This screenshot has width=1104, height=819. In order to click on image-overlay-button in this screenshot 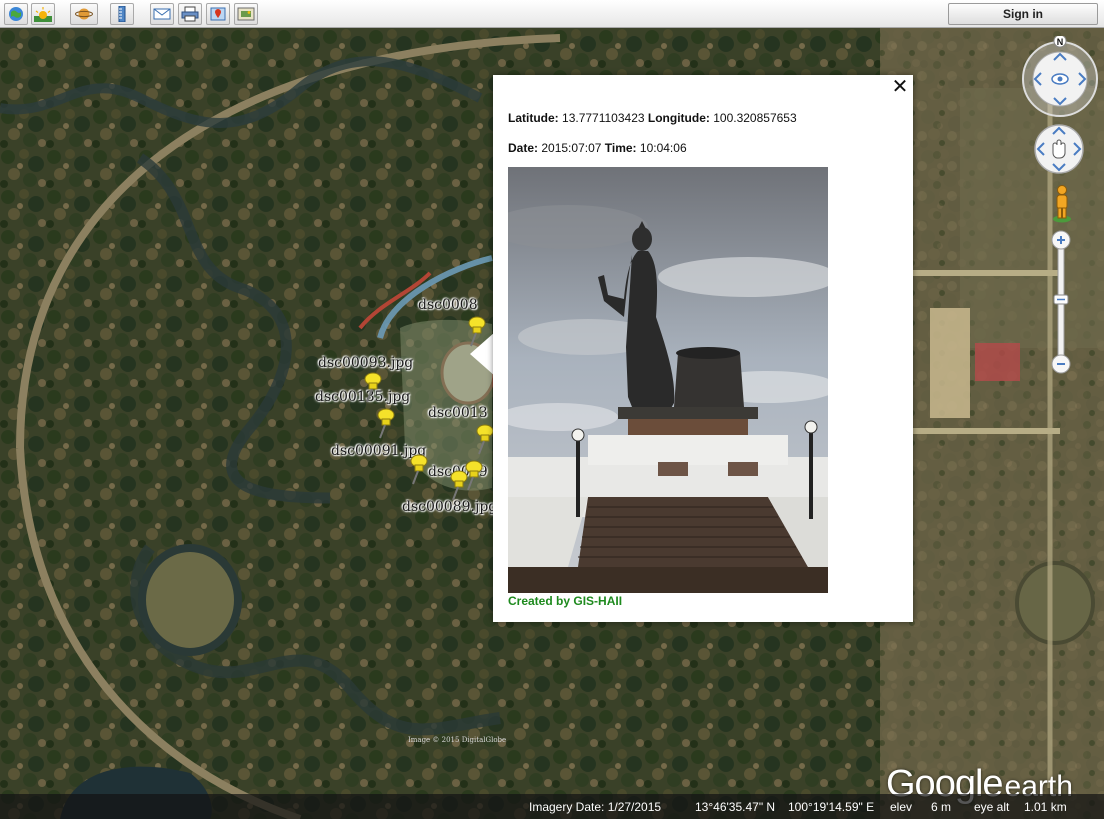, I will do `click(246, 14)`.